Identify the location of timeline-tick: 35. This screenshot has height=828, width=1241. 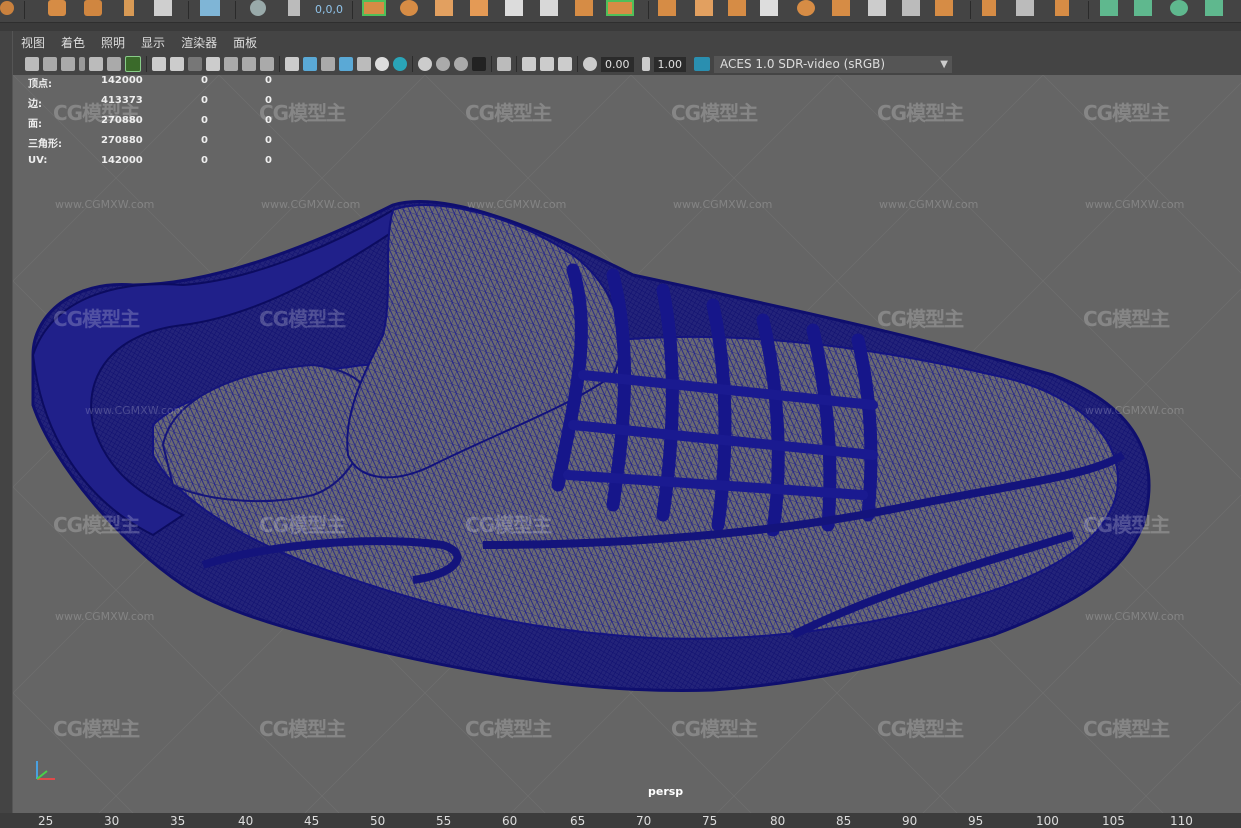
(178, 821).